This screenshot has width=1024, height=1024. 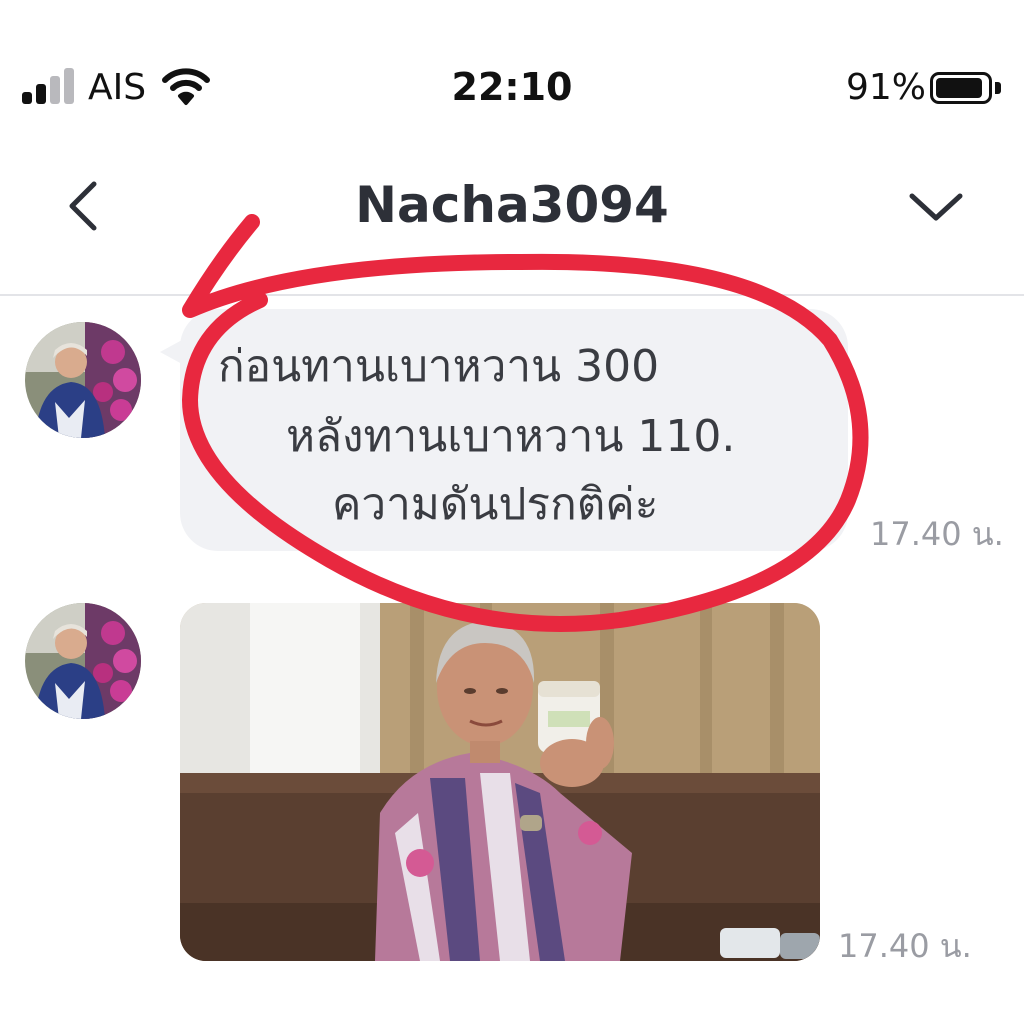 I want to click on status-bar: AIS 22:10 91%, so click(x=512, y=75).